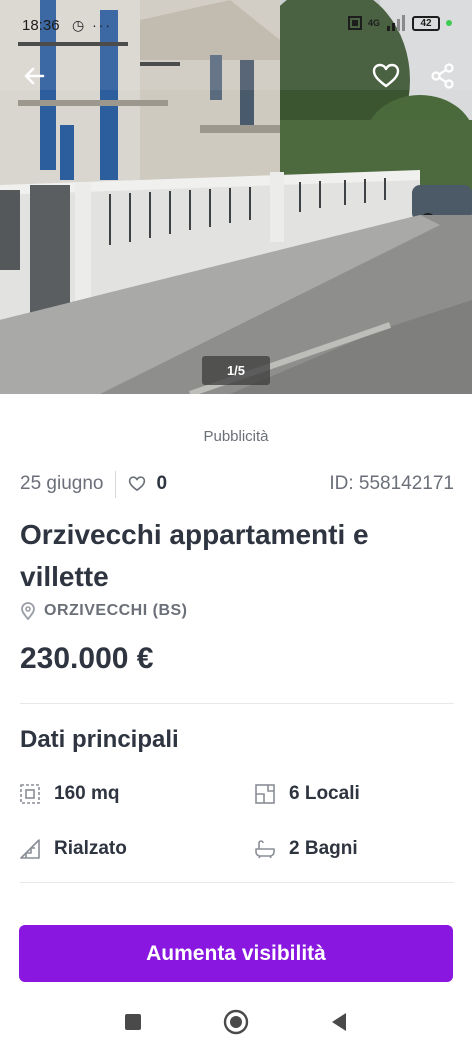  What do you see at coordinates (194, 555) in the screenshot?
I see `listing-title: Orzivecchi appartamenti e villette` at bounding box center [194, 555].